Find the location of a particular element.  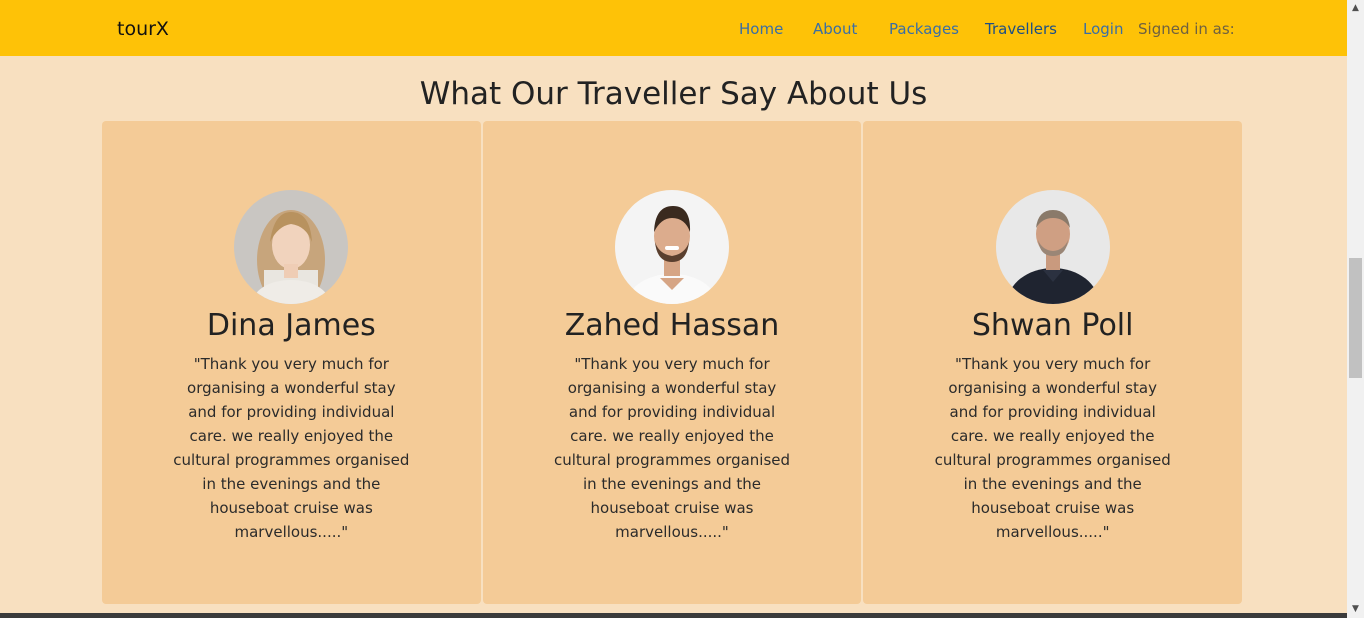

section-title: What Our Traveller Say About Us is located at coordinates (673, 94).